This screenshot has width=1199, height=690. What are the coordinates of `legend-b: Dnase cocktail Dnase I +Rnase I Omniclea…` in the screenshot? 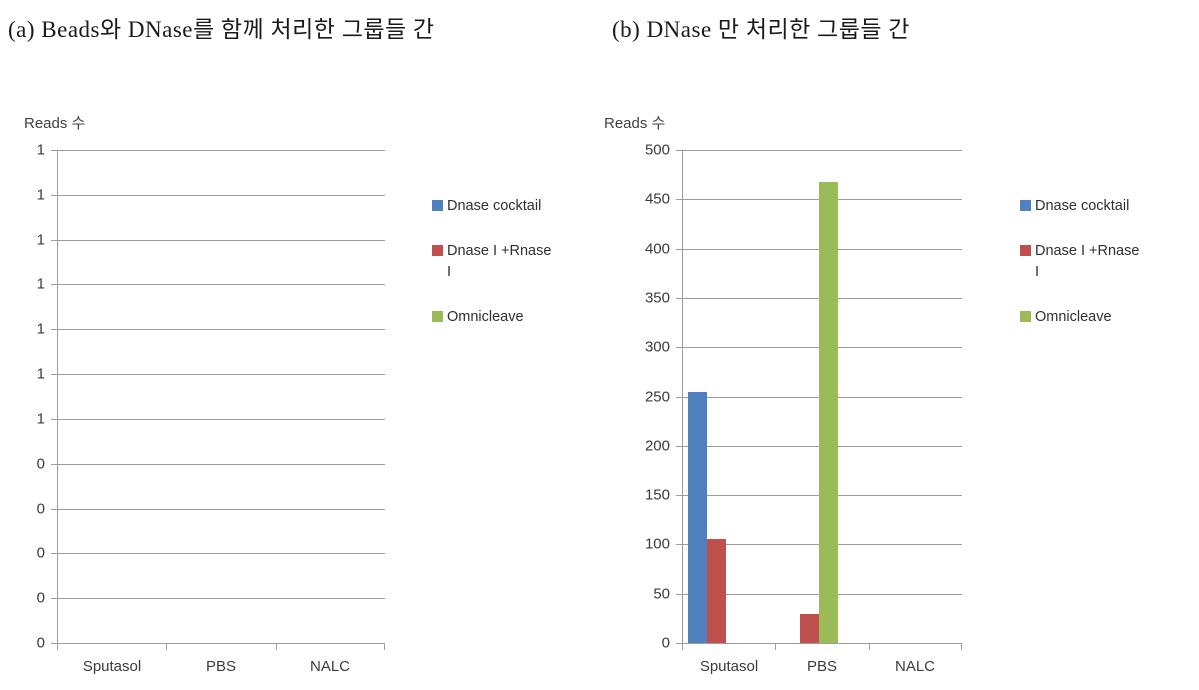 It's located at (1107, 262).